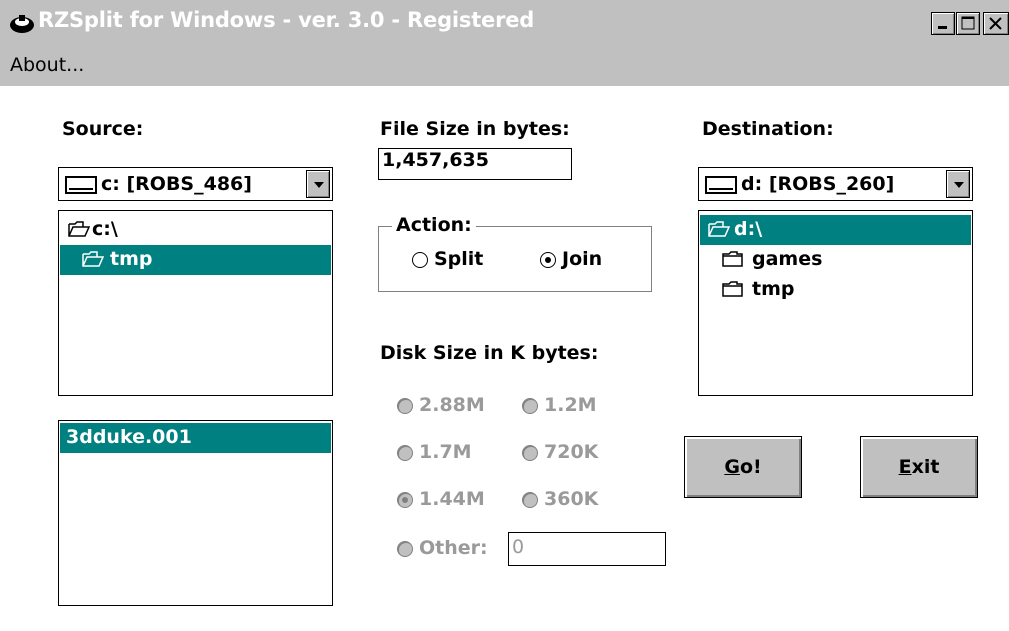 The width and height of the screenshot is (1009, 631). What do you see at coordinates (434, 225) in the screenshot?
I see `action-label: Action:` at bounding box center [434, 225].